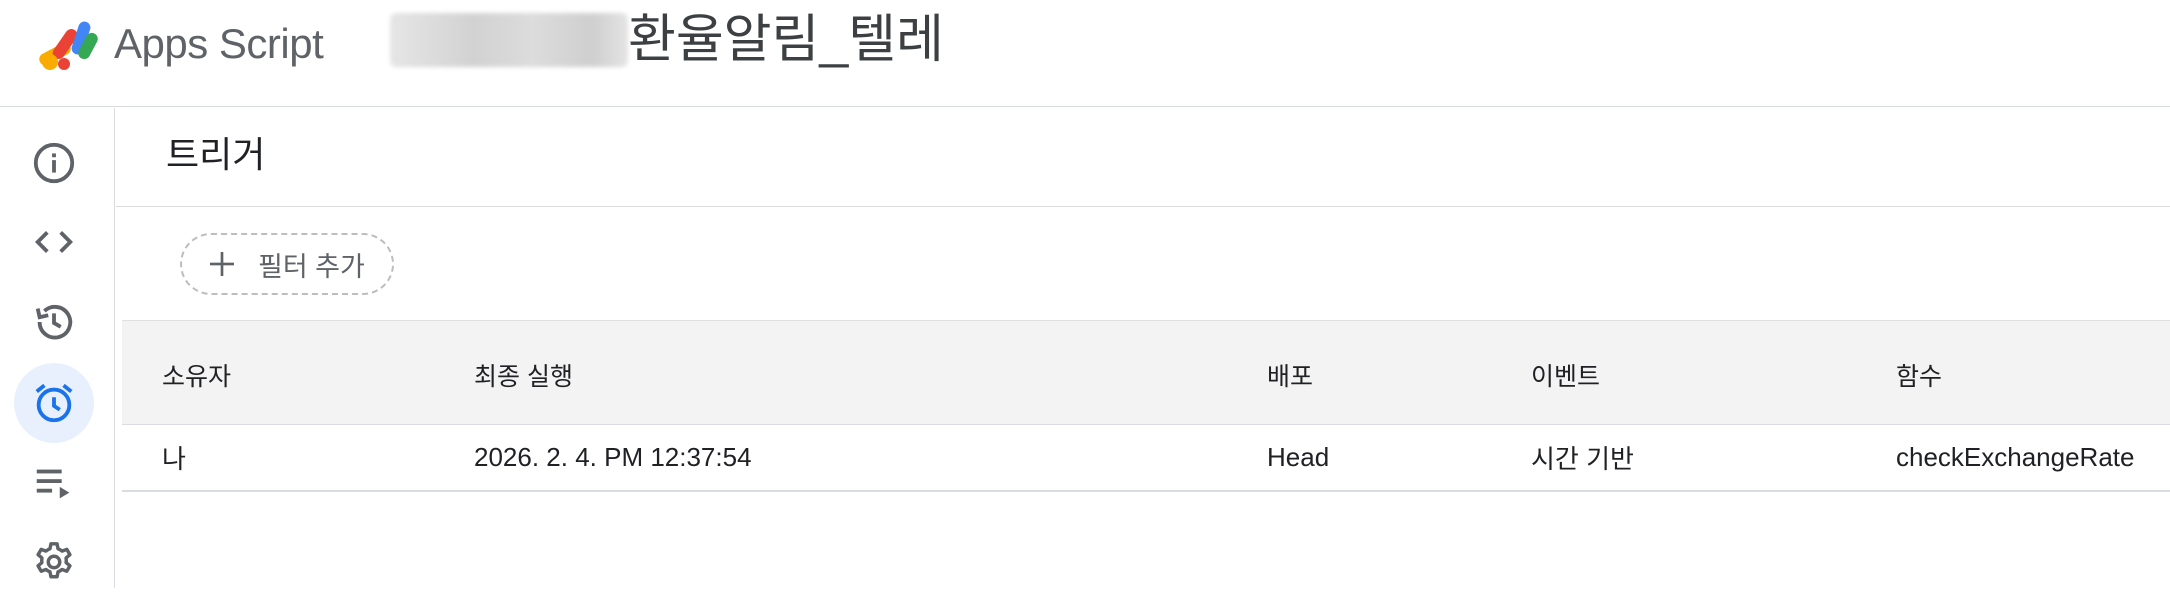 The height and width of the screenshot is (602, 2170). I want to click on gear-icon, so click(54, 560).